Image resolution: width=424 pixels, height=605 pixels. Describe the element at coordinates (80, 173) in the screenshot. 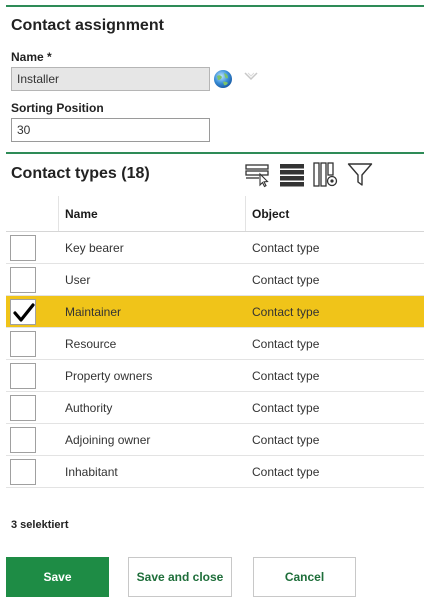

I see `contact-types-title: Contact types (18)` at that location.